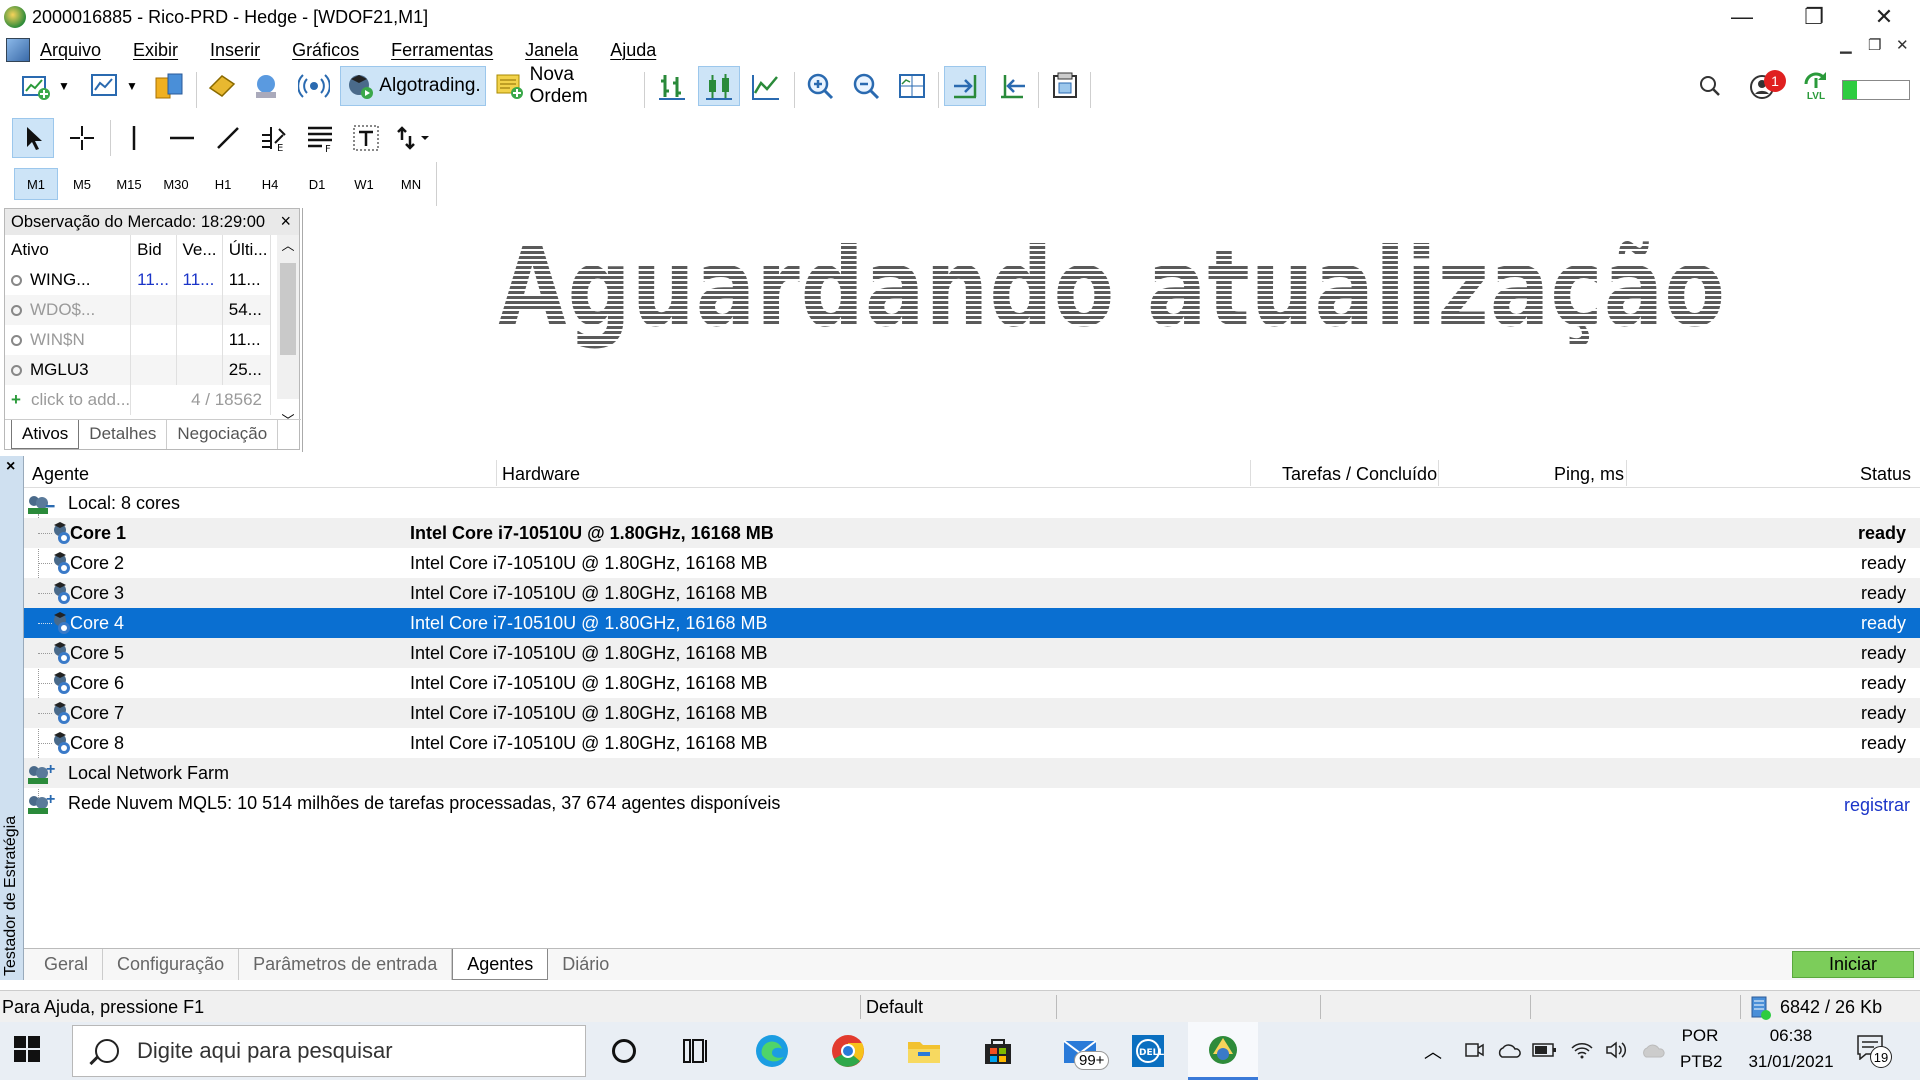 The height and width of the screenshot is (1080, 1920). I want to click on menu-graficos: Gráficos, so click(325, 50).